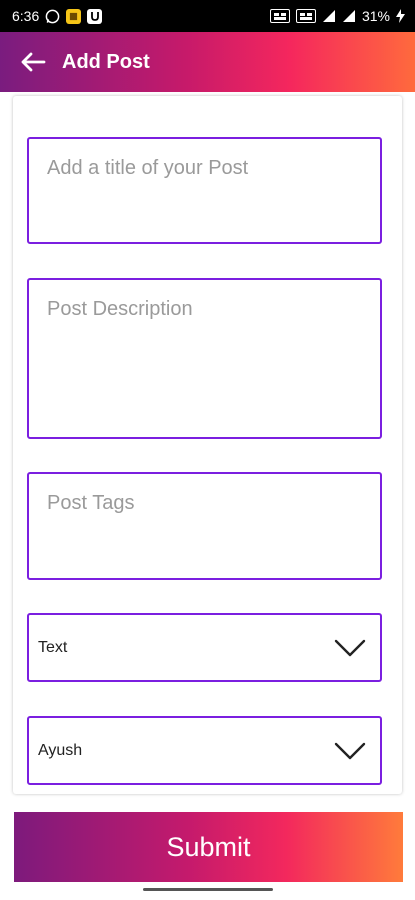  I want to click on submit-button: Submit, so click(208, 847).